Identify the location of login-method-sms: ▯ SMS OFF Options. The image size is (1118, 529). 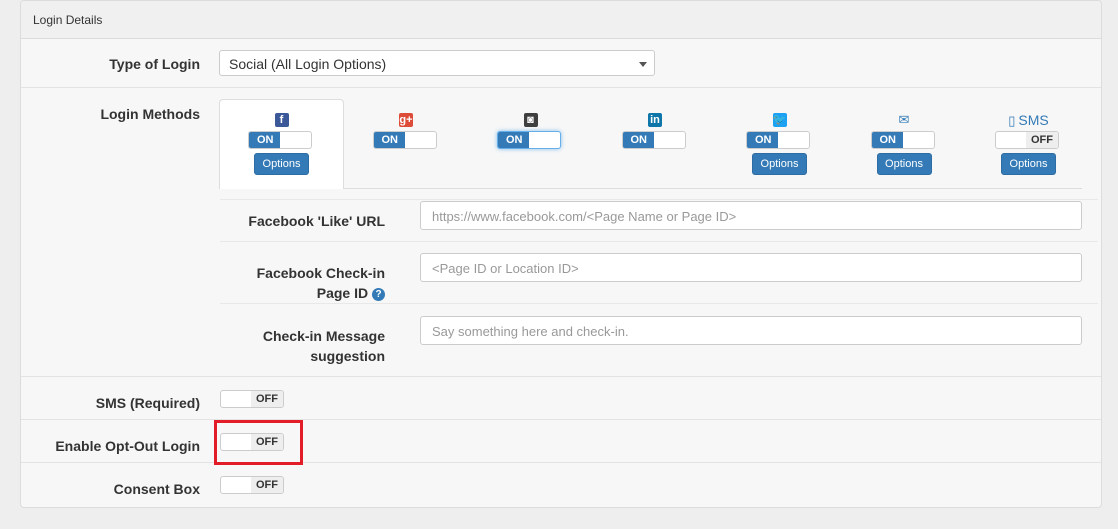
(1028, 147).